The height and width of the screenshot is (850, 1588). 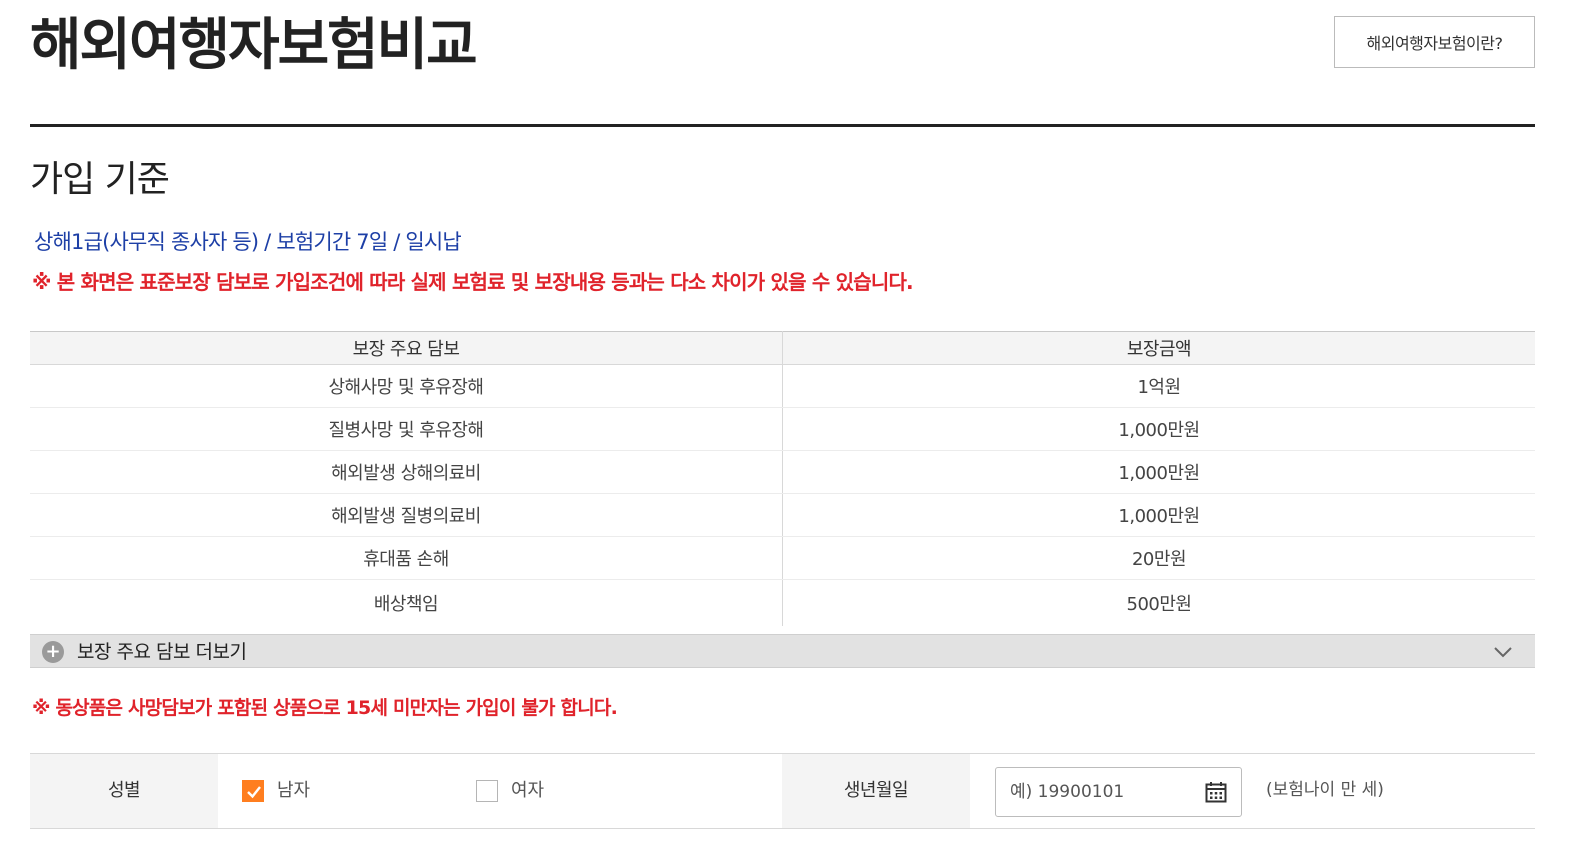 I want to click on table-row: 해외발생 상해의료비 1,000만원, so click(x=782, y=472).